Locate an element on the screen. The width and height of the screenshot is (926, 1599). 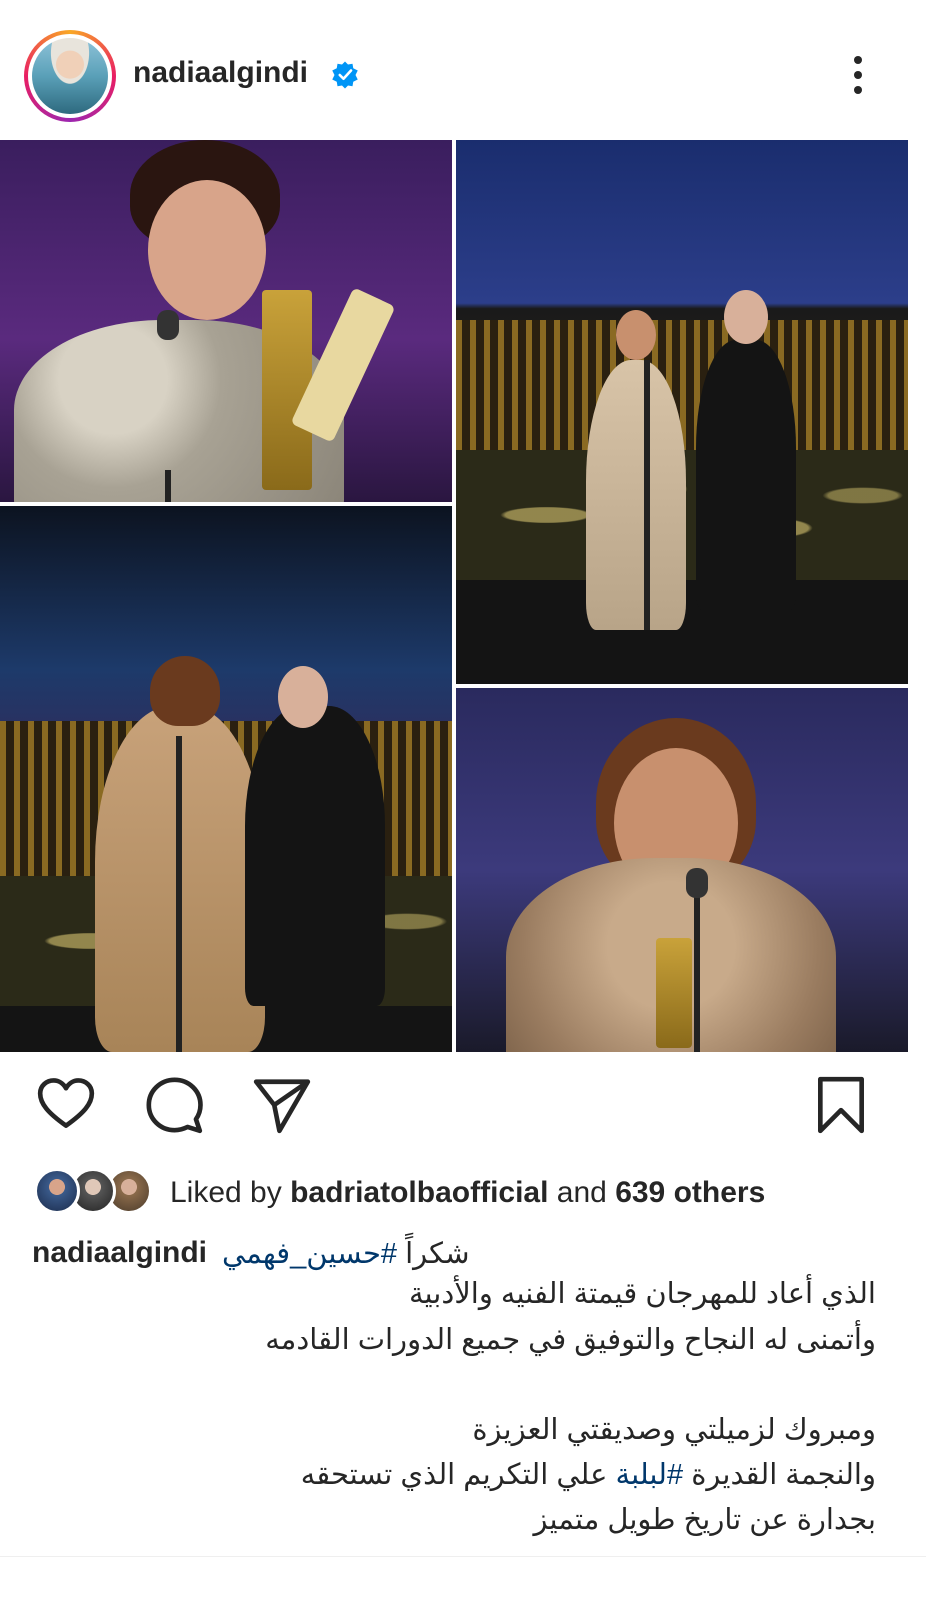
caption-line: ومبروك لزميلتي وصديقتي العزيزة is located at coordinates (674, 1430).